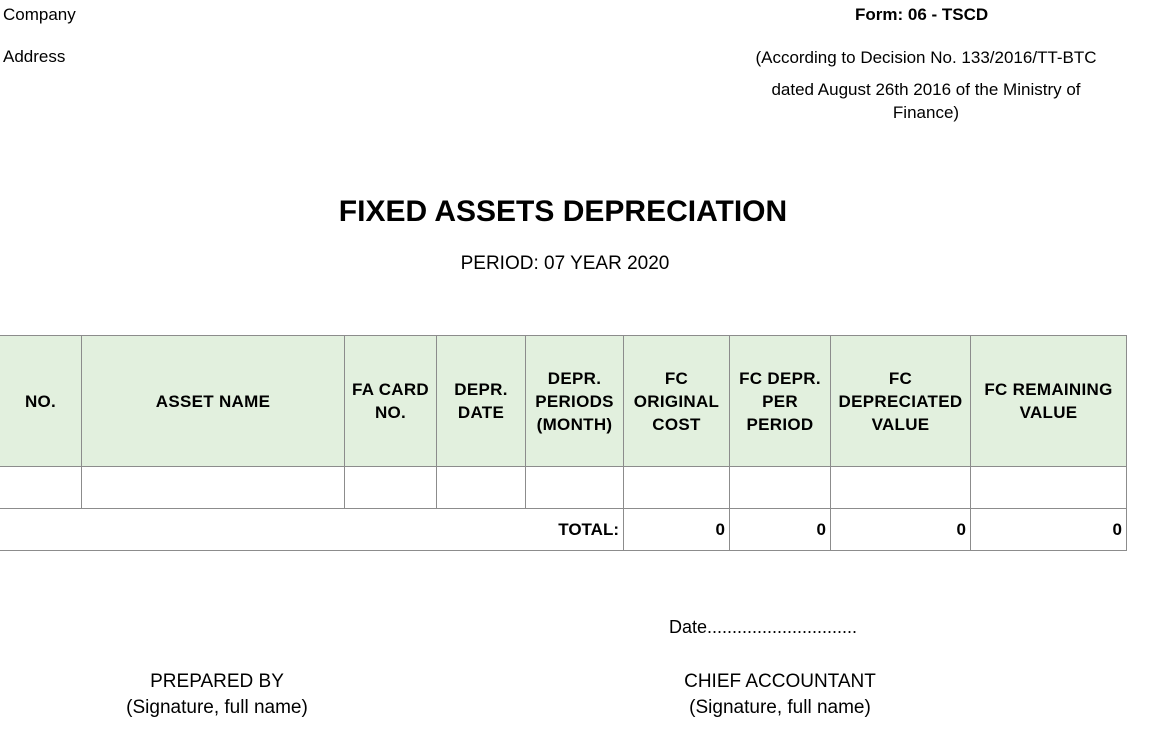  Describe the element at coordinates (676, 401) in the screenshot. I see `col-header-fc-original-cost: FC ORIGINAL COST` at that location.